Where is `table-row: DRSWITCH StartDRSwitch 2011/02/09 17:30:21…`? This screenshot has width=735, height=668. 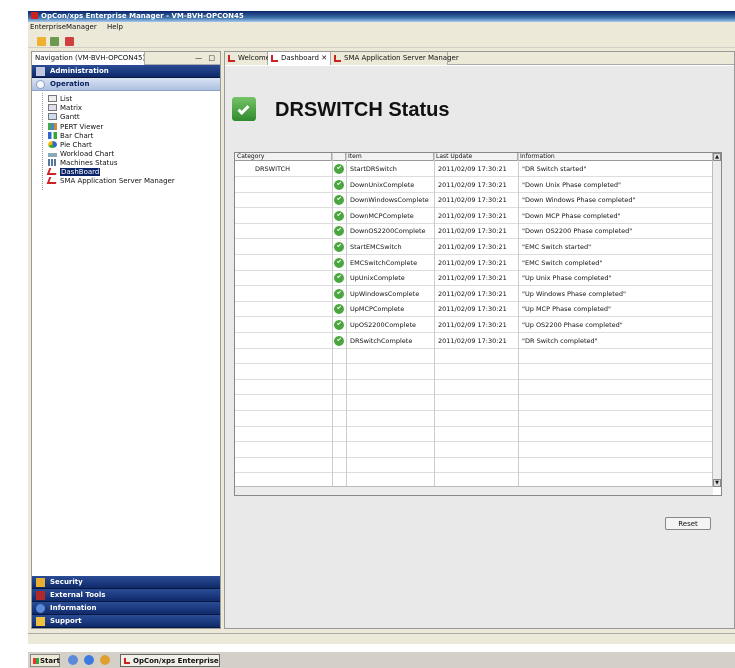 table-row: DRSWITCH StartDRSwitch 2011/02/09 17:30:21… is located at coordinates (474, 169).